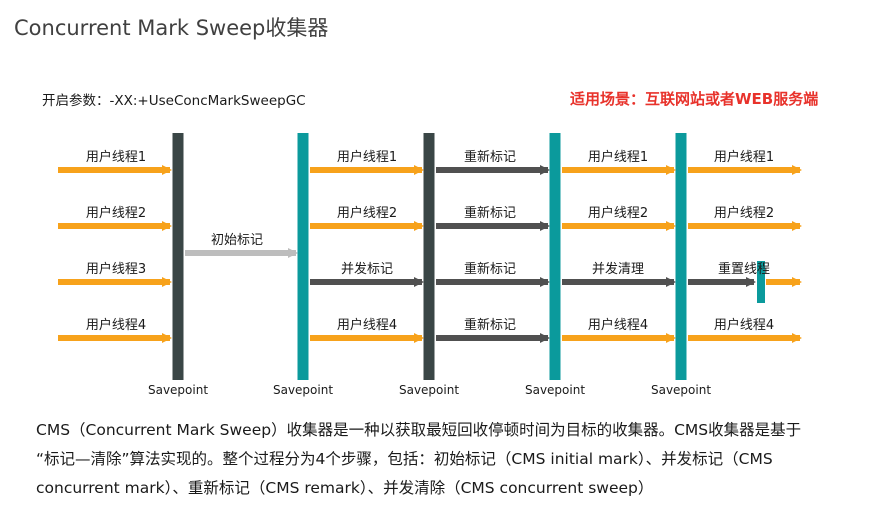 This screenshot has width=878, height=507. I want to click on thread-label-concurrent-mark-3: 并发标记, so click(367, 269).